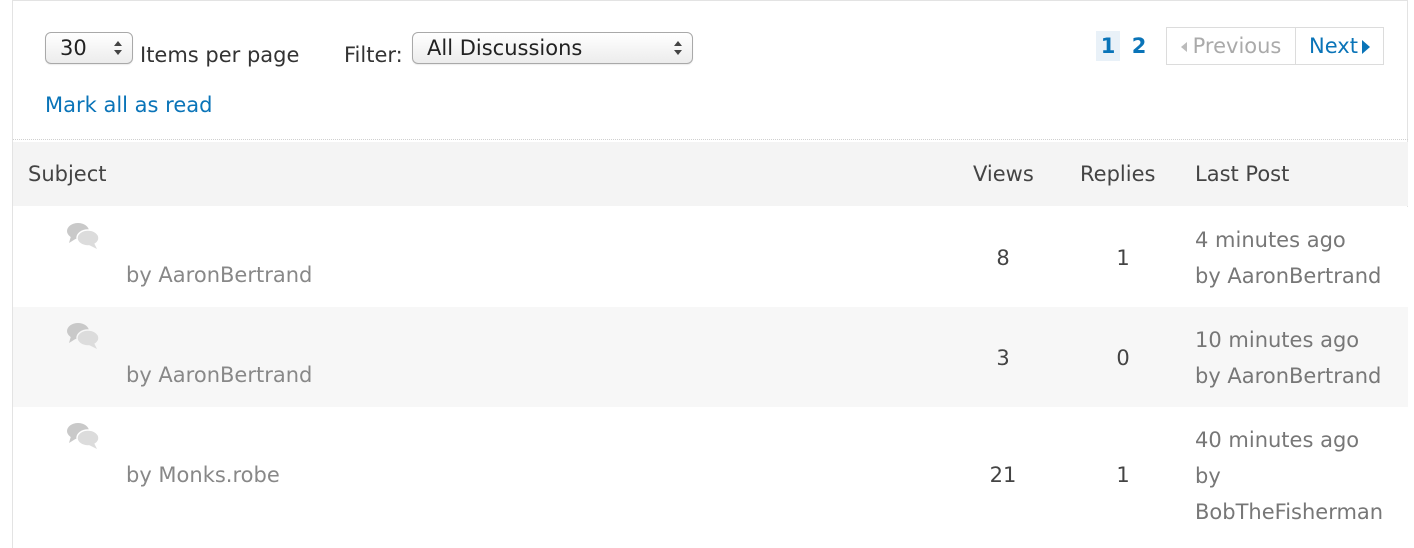  What do you see at coordinates (373, 55) in the screenshot?
I see `filter-label: Filter:` at bounding box center [373, 55].